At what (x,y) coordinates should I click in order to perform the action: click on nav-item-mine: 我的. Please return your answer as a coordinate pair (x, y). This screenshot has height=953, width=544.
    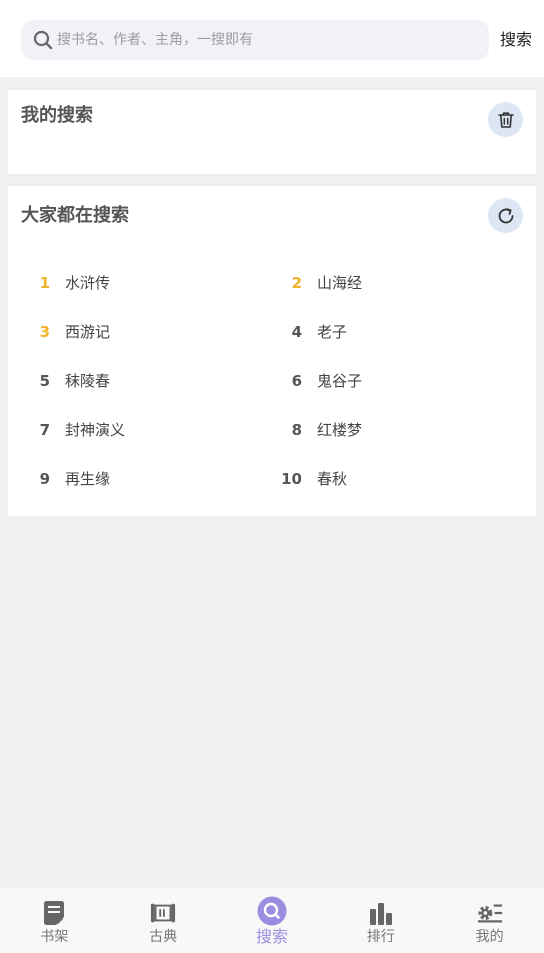
    Looking at the image, I should click on (489, 920).